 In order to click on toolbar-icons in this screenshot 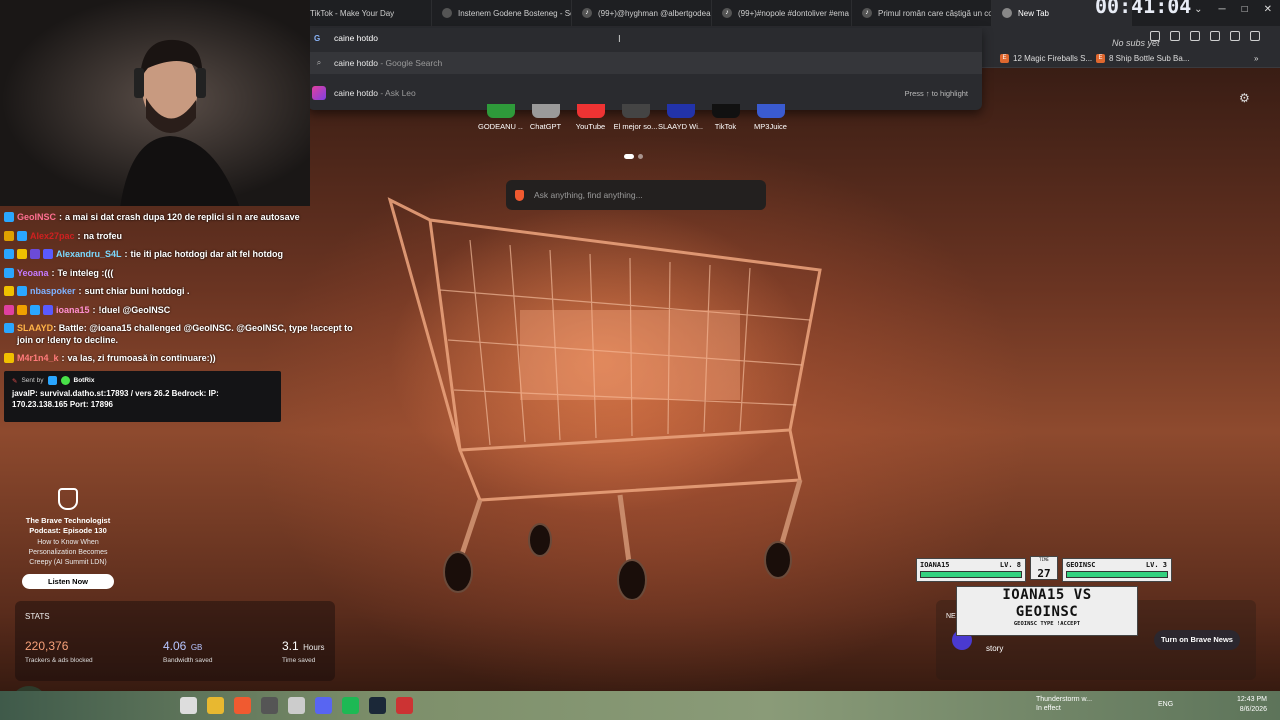, I will do `click(1205, 36)`.